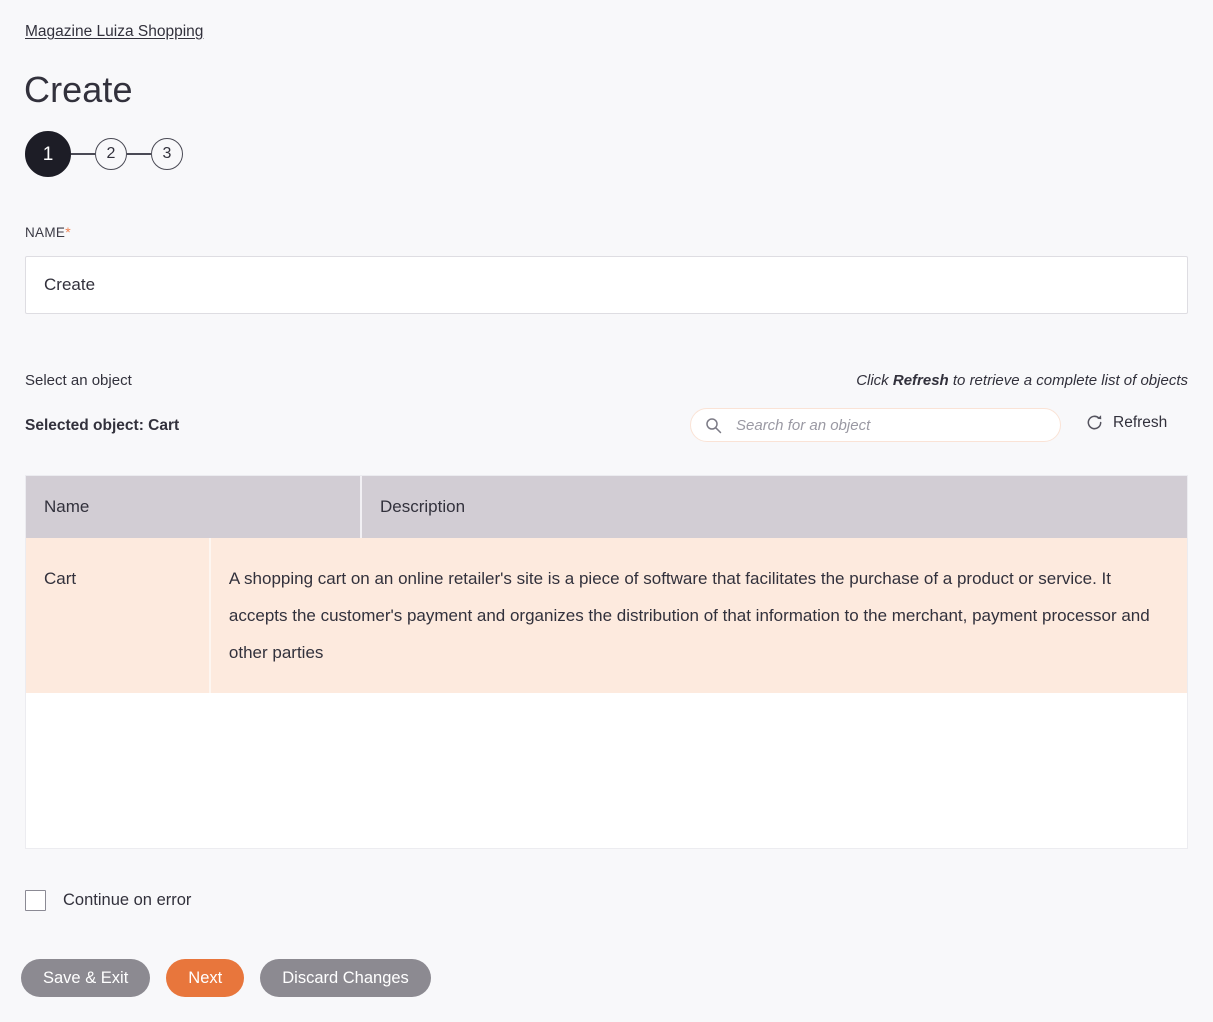 The height and width of the screenshot is (1022, 1213). What do you see at coordinates (86, 978) in the screenshot?
I see `save-and-exit-button: Save & Exit` at bounding box center [86, 978].